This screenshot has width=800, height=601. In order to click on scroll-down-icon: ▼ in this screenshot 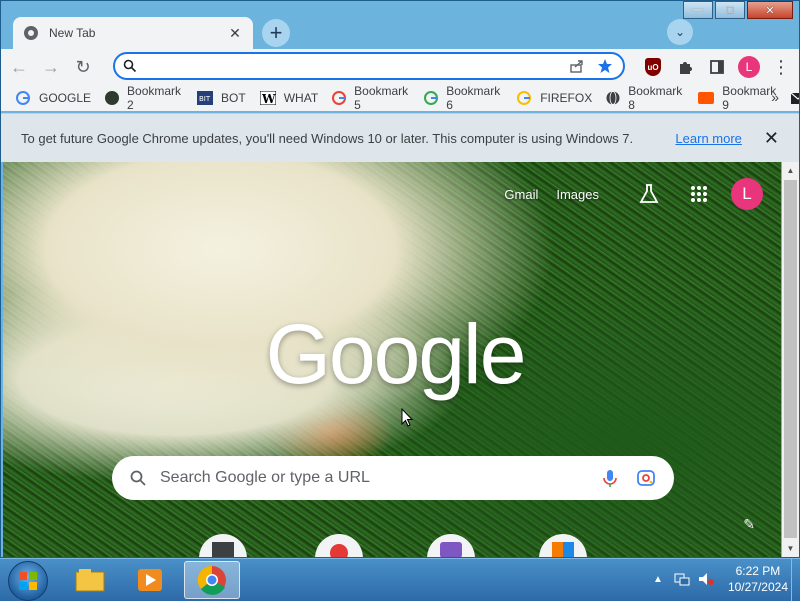, I will do `click(790, 548)`.